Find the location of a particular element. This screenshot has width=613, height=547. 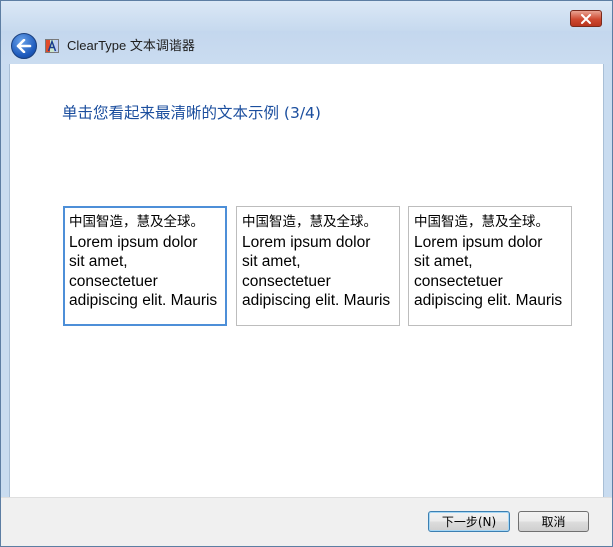

close-icon is located at coordinates (586, 18).